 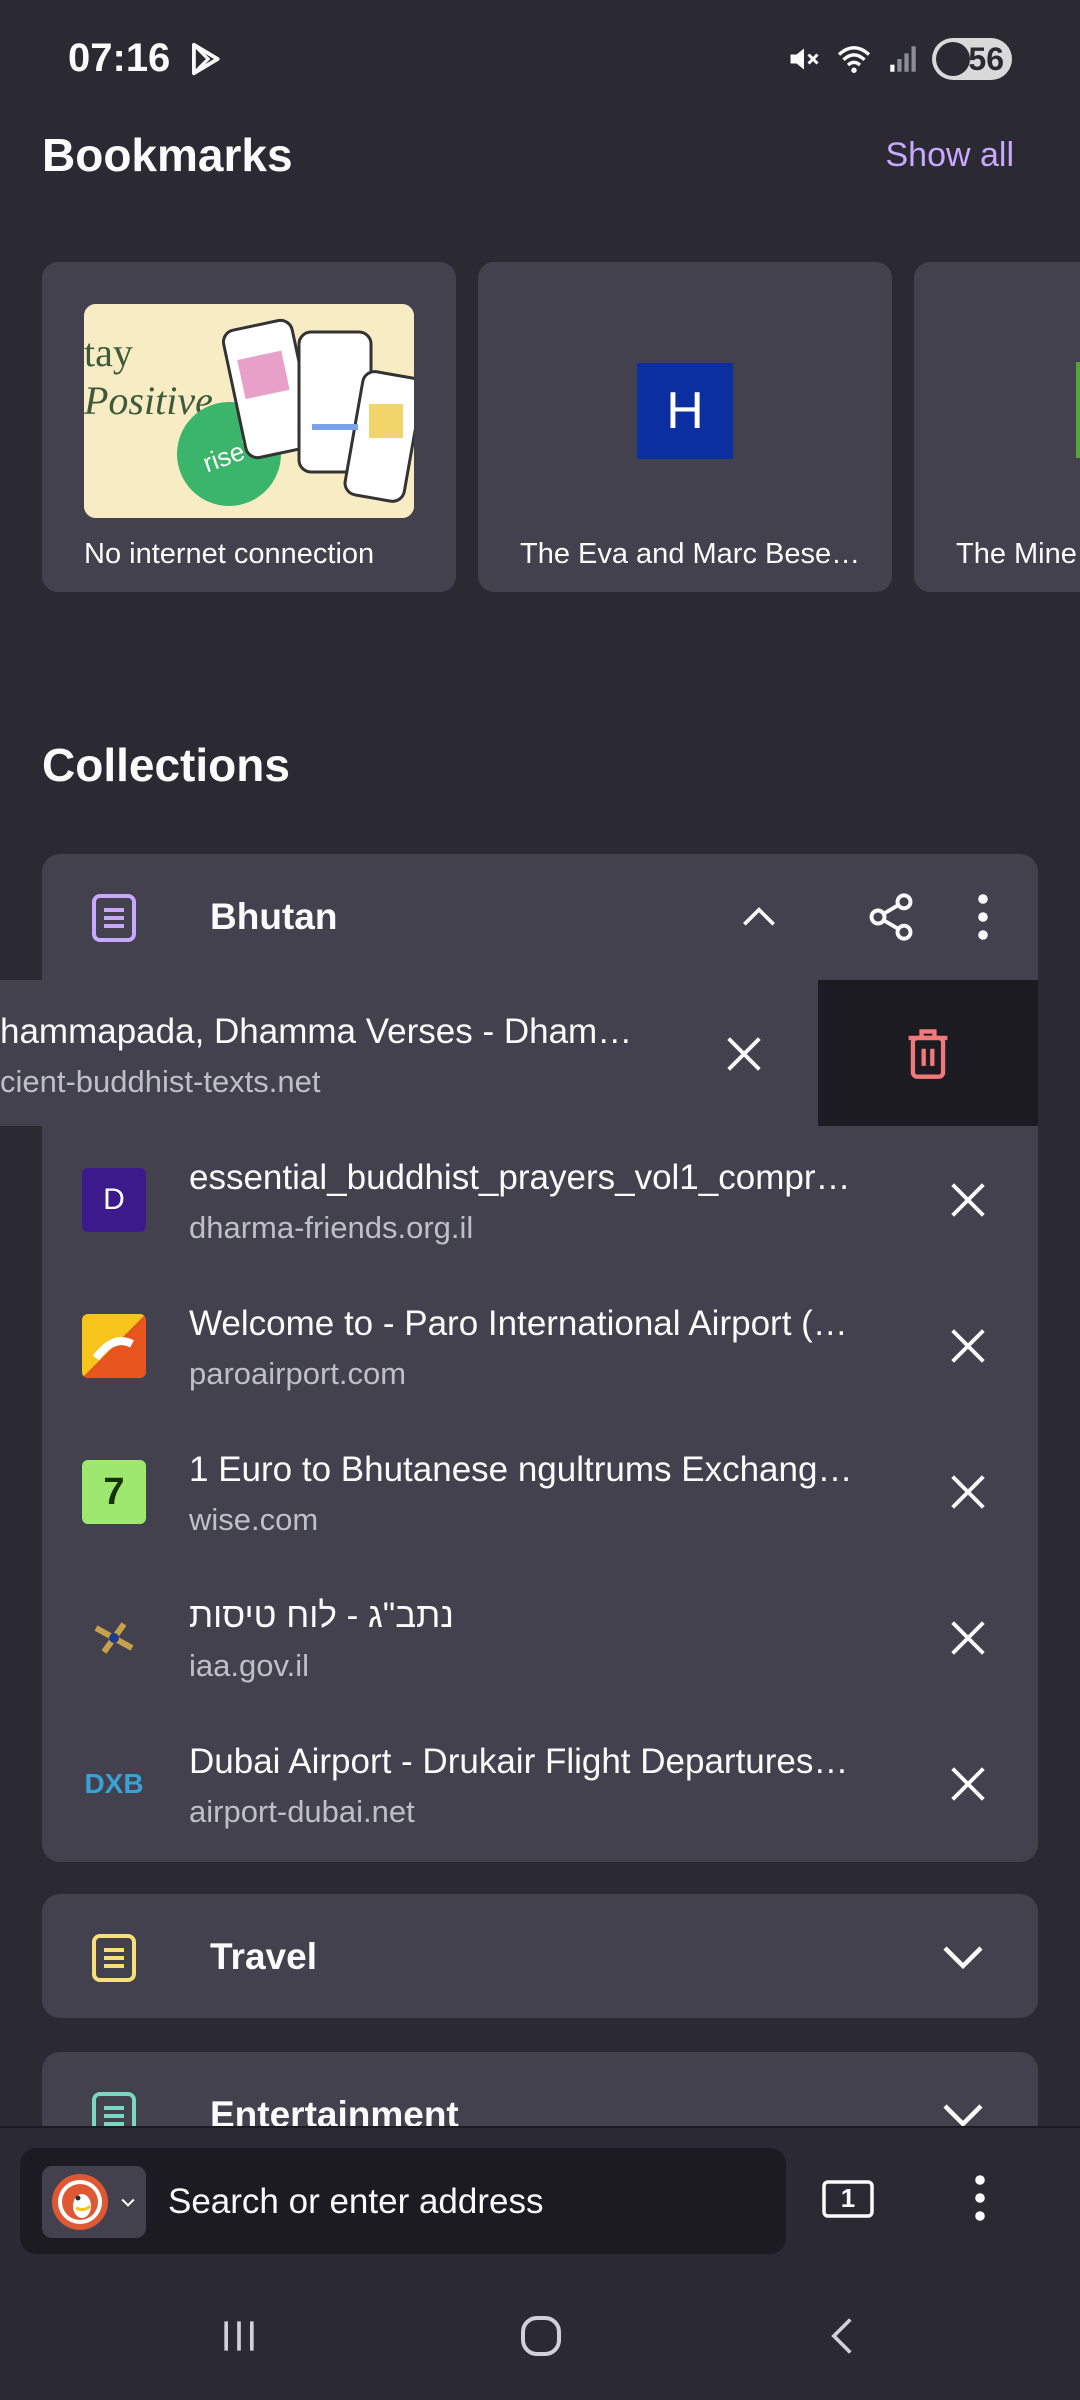 I want to click on show-all-bookmarks-link: Show all, so click(x=949, y=155).